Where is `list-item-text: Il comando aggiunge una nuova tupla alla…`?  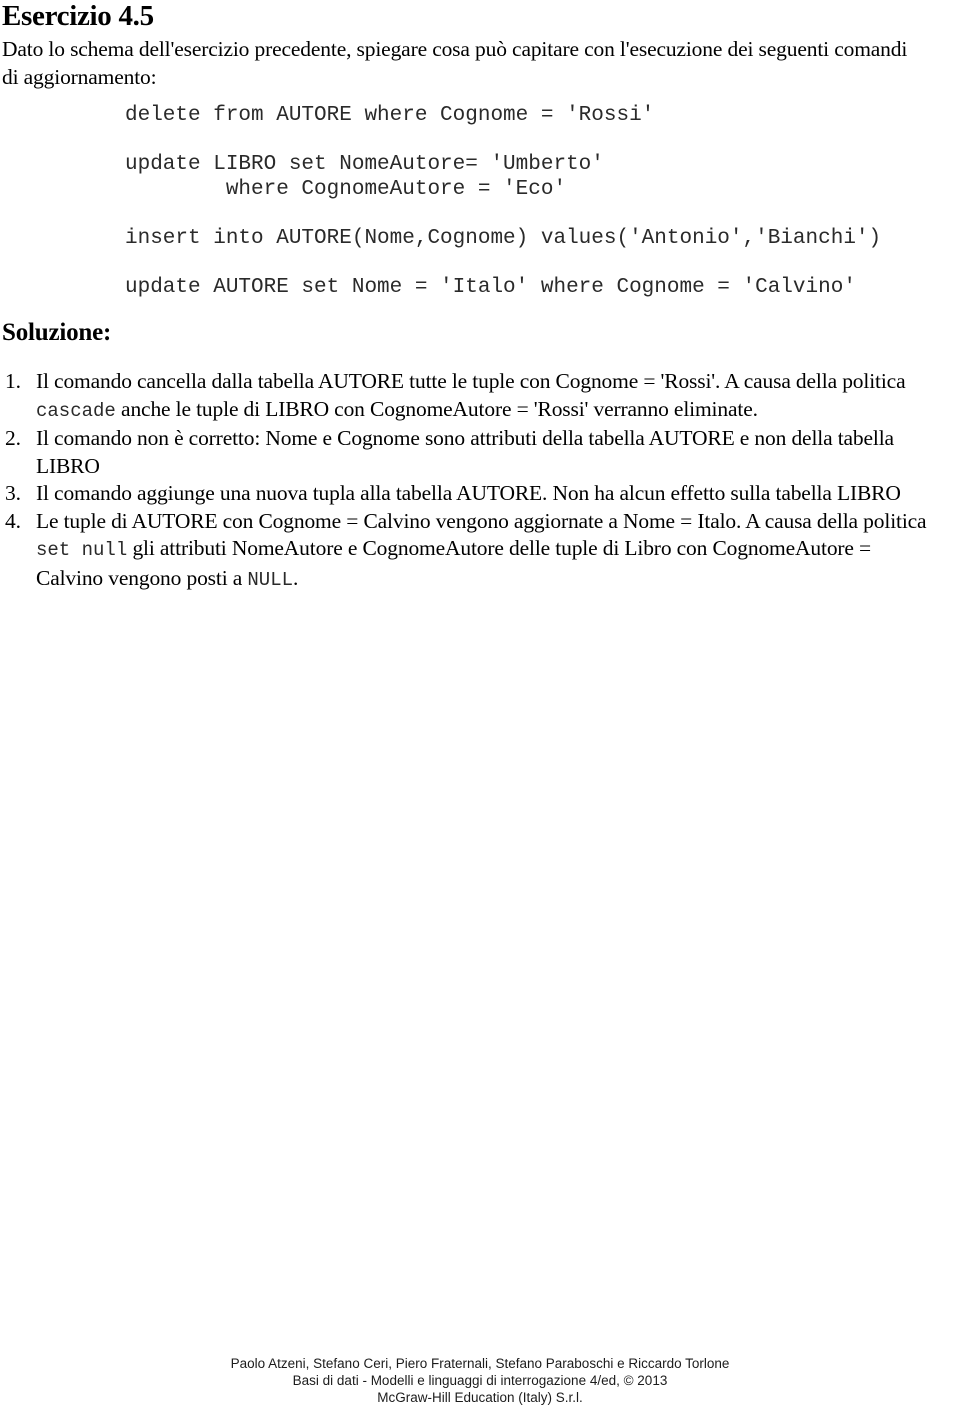
list-item-text: Il comando aggiunge una nuova tupla alla… is located at coordinates (468, 493).